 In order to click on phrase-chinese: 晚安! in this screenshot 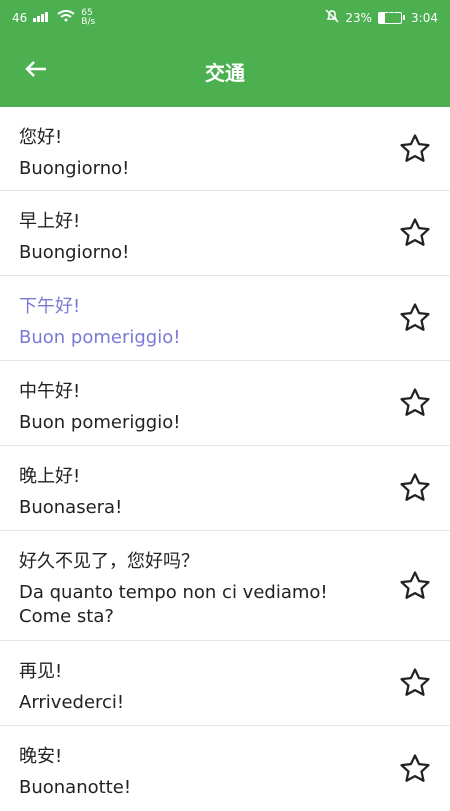, I will do `click(41, 756)`.